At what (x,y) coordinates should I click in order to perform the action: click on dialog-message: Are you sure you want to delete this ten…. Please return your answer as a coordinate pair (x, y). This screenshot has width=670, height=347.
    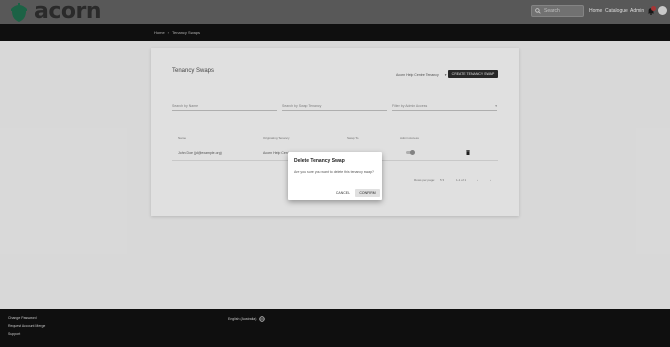
    Looking at the image, I should click on (334, 172).